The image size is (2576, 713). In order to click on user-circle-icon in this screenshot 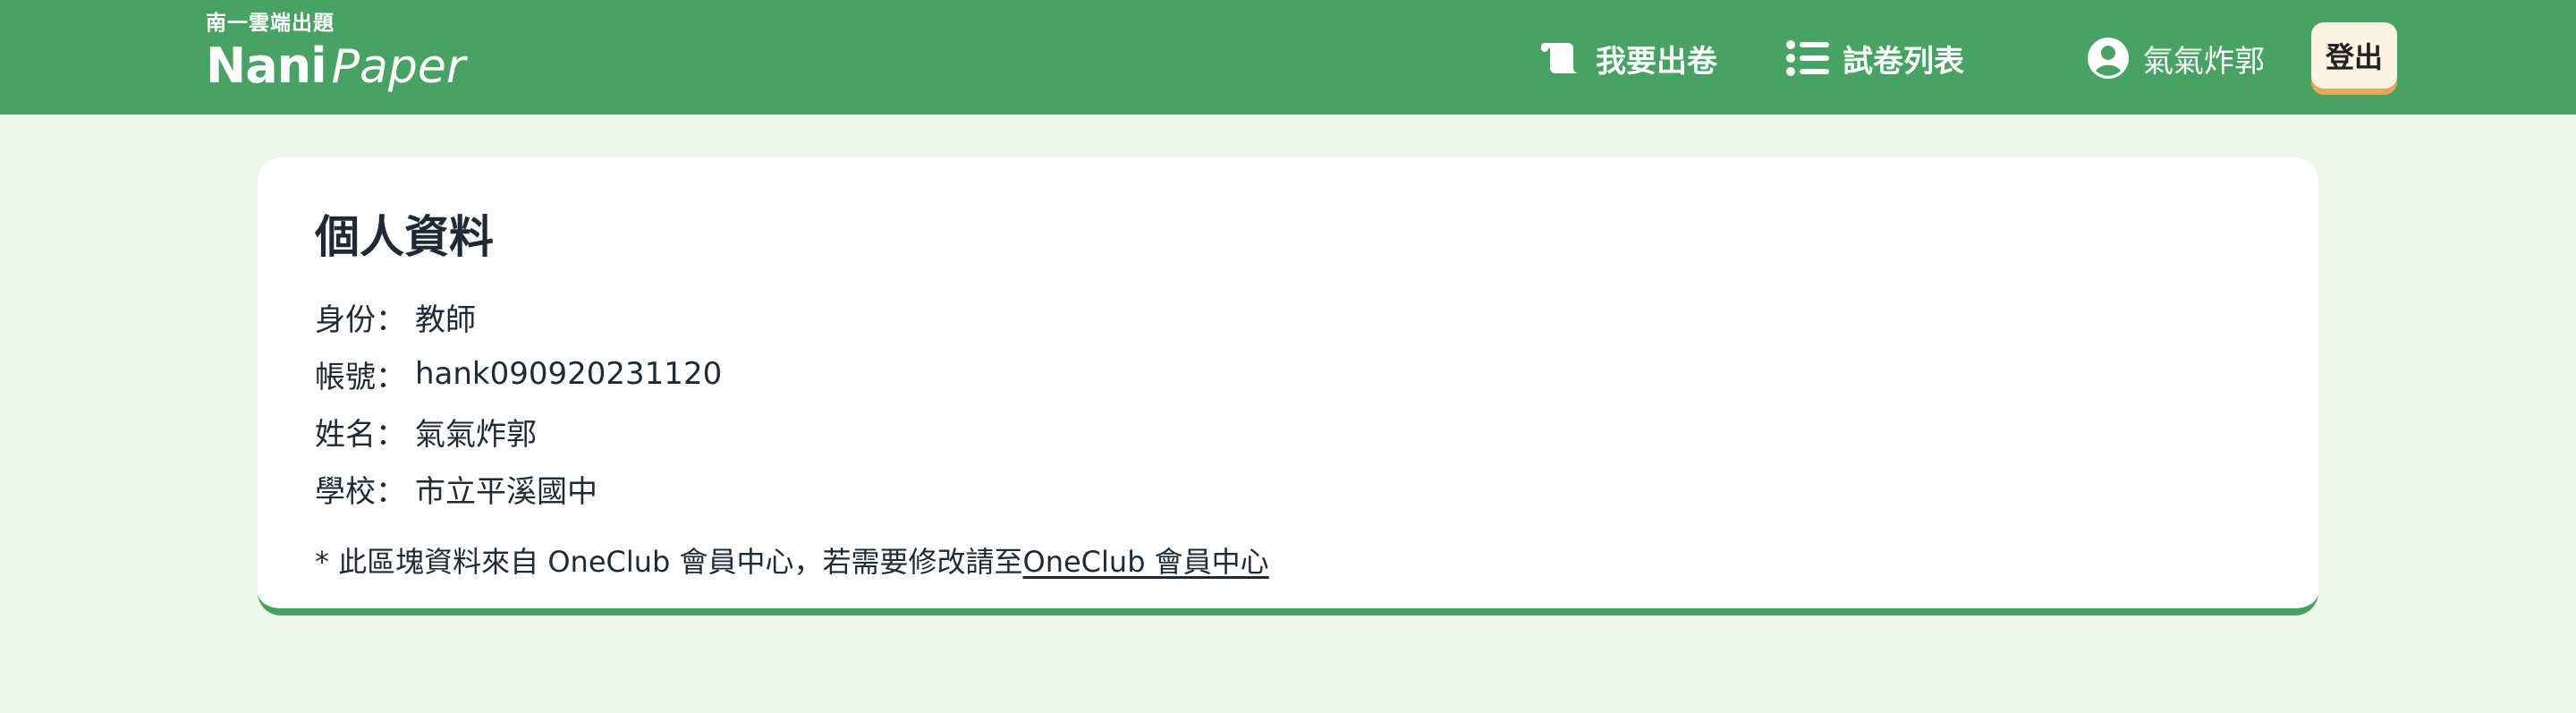, I will do `click(2108, 59)`.